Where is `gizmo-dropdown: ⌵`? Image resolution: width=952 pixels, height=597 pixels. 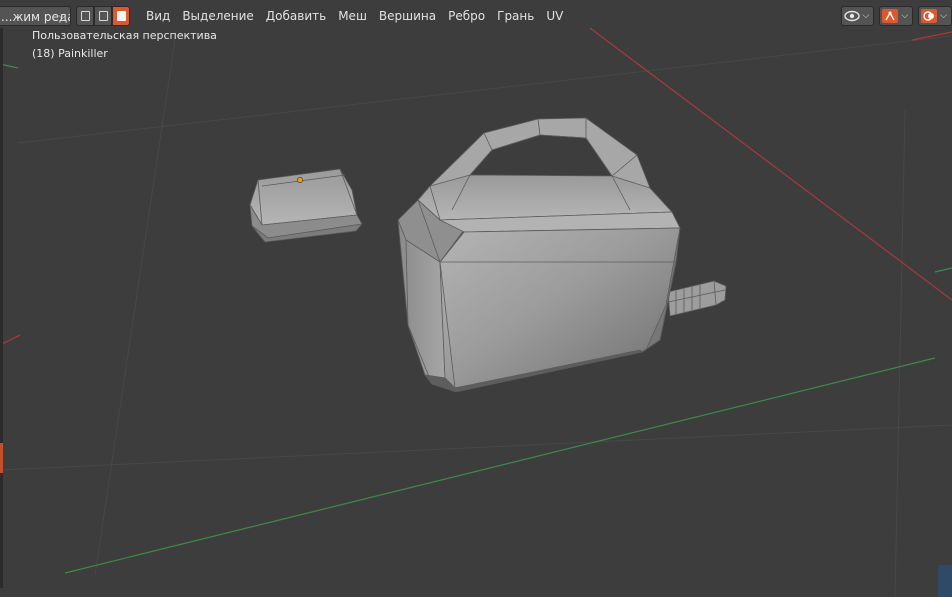 gizmo-dropdown: ⌵ is located at coordinates (896, 16).